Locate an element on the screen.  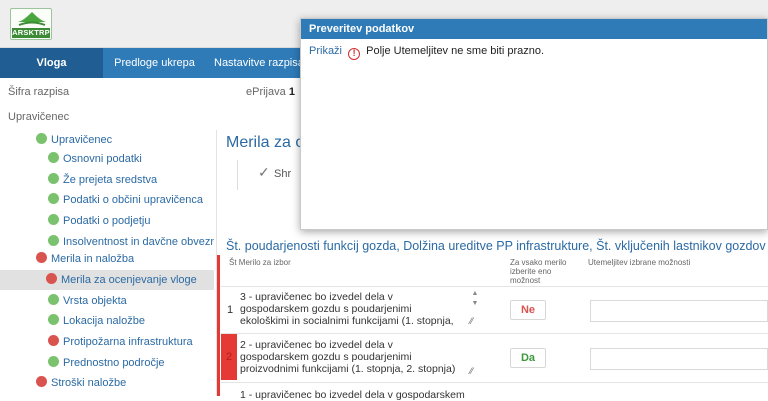
sidebar-item-osnovni-podatki: Osnovni podatki is located at coordinates (95, 159).